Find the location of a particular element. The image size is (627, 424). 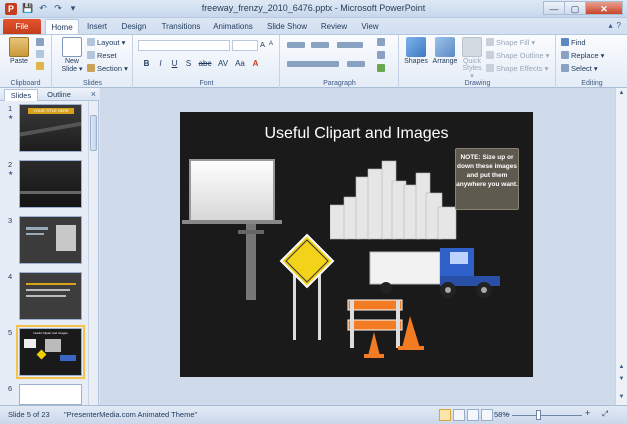

numbering-button is located at coordinates (321, 44).